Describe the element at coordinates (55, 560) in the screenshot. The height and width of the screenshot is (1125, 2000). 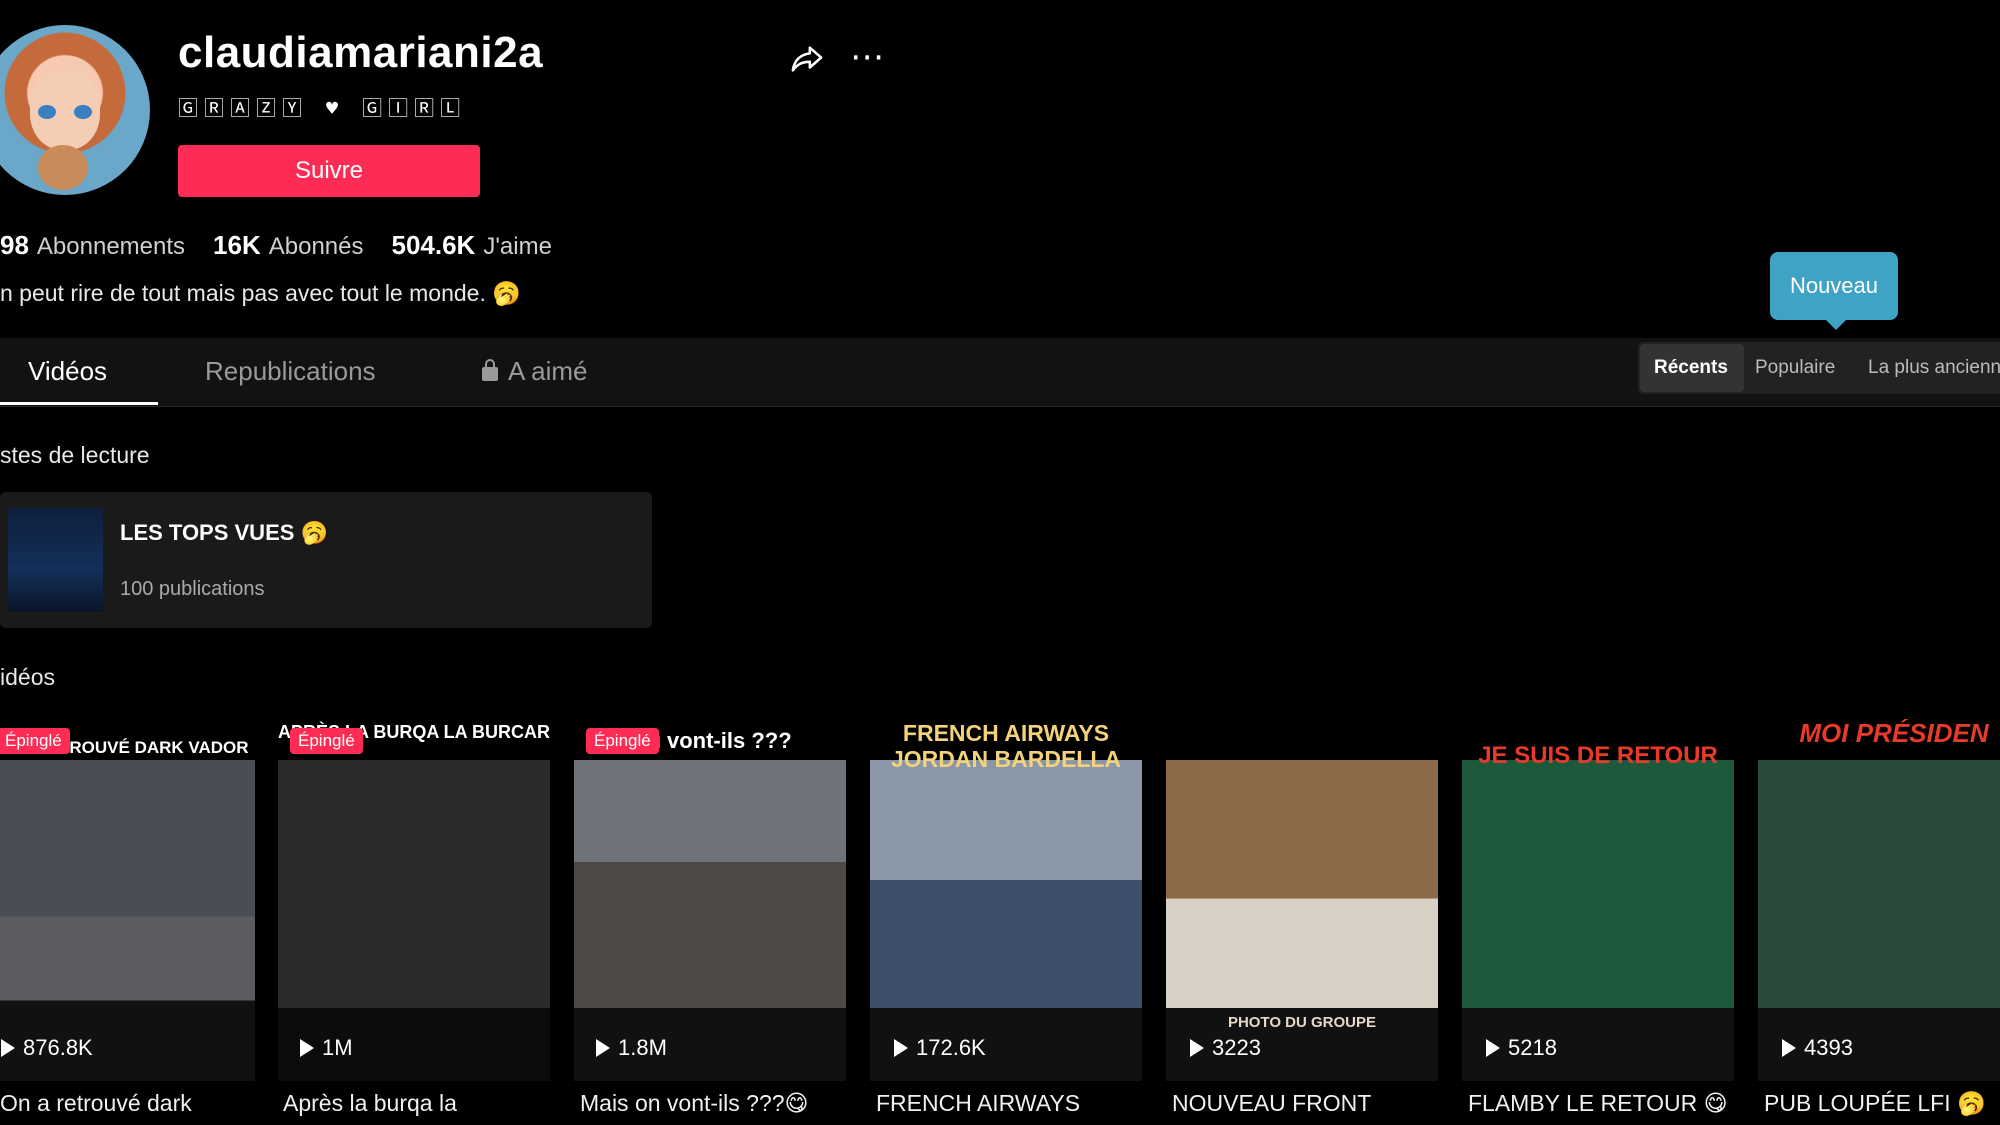
I see `playlist-thumbnail` at that location.